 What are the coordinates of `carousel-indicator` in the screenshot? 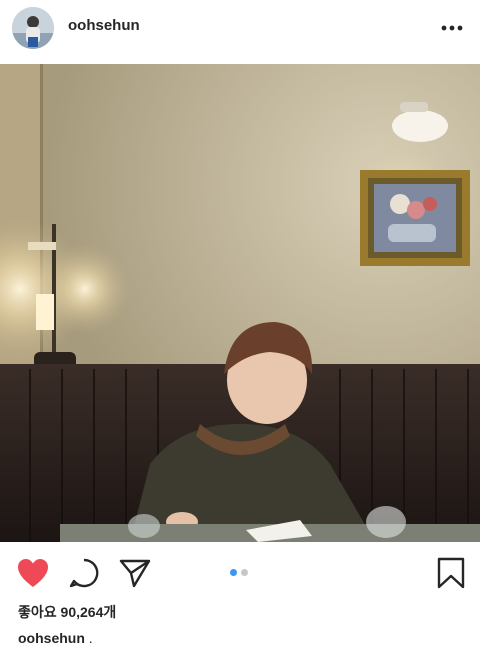 It's located at (239, 572).